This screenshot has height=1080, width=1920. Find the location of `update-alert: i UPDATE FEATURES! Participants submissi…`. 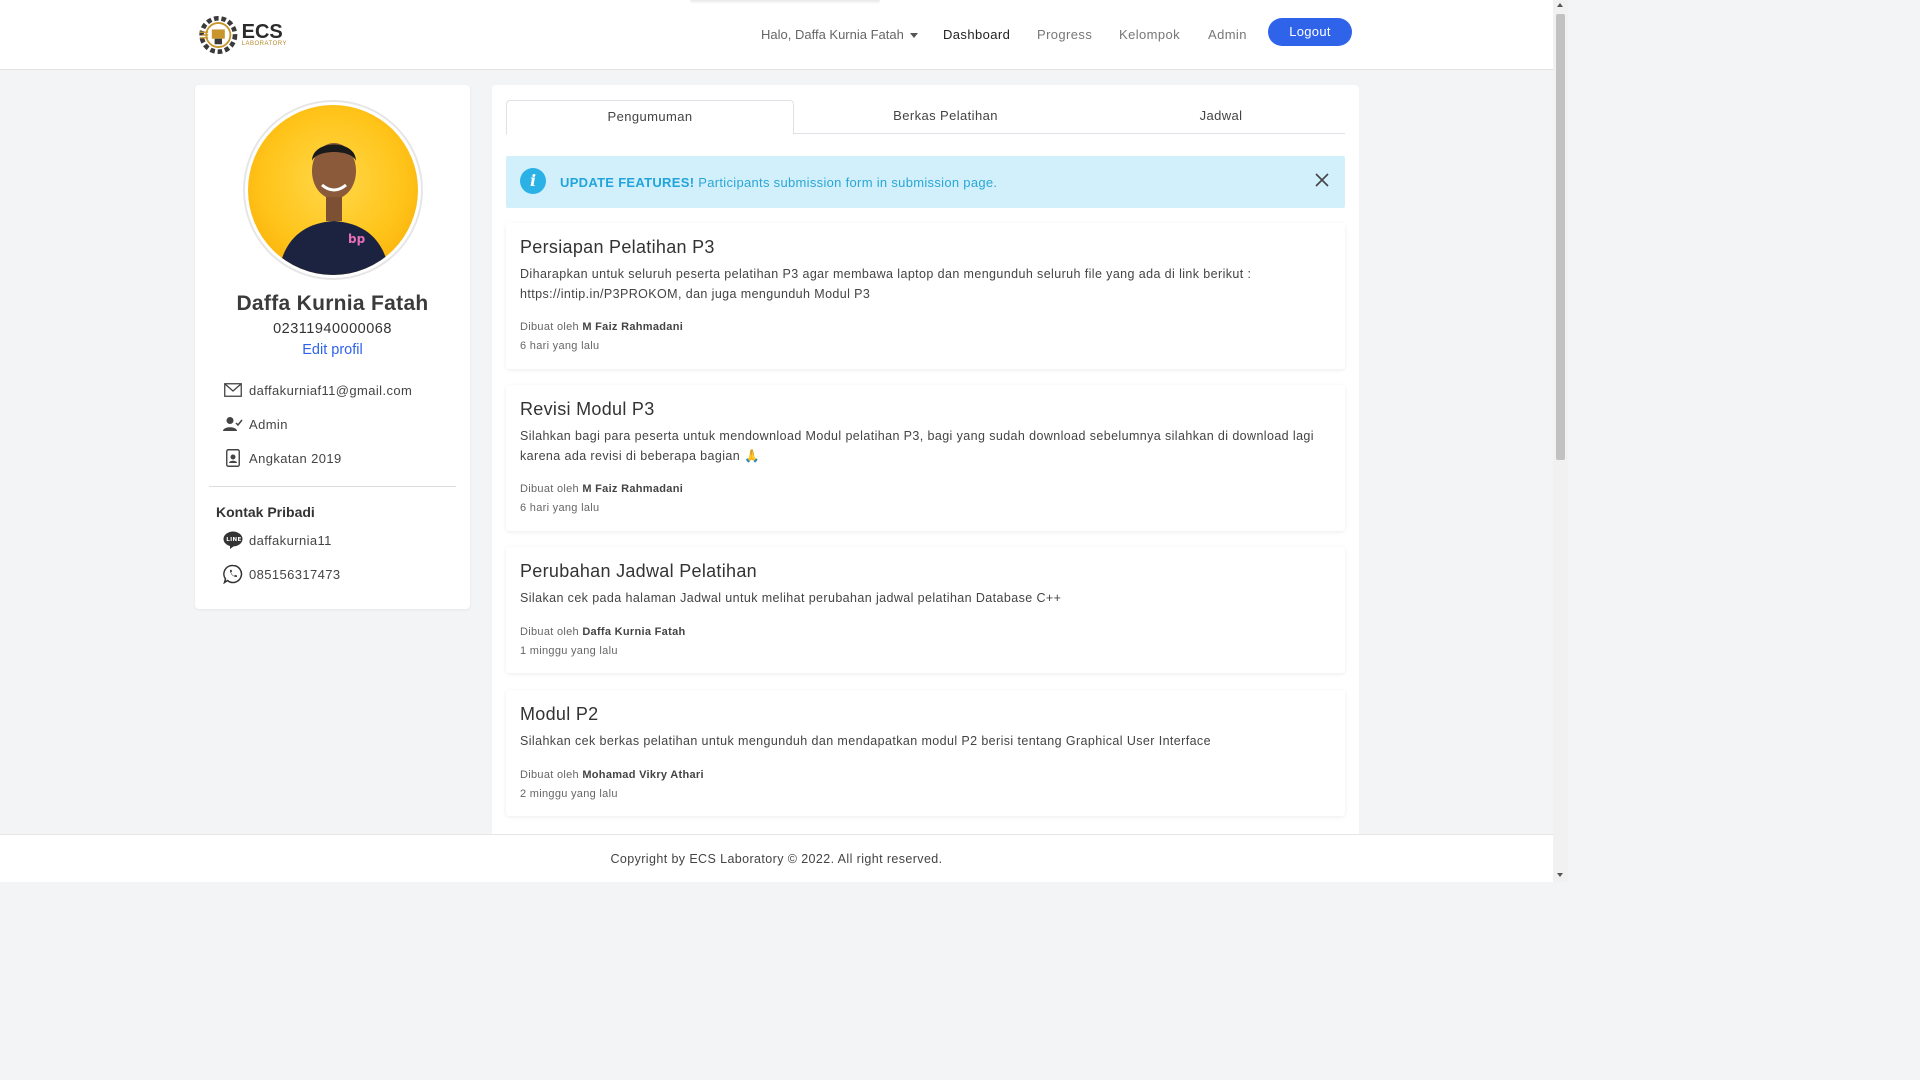

update-alert: i UPDATE FEATURES! Participants submissi… is located at coordinates (925, 182).